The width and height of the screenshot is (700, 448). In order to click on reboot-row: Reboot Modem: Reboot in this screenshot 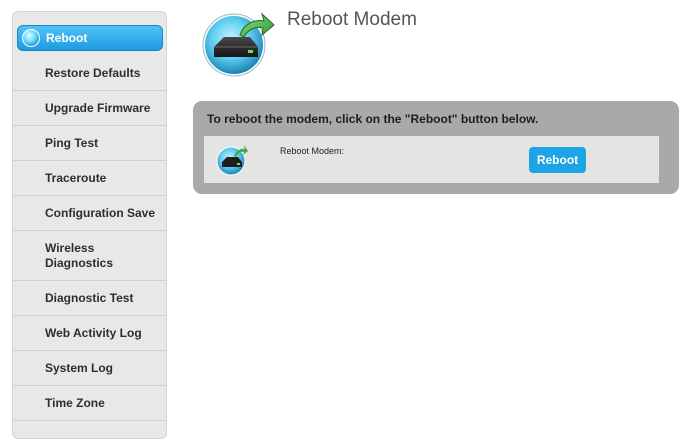, I will do `click(431, 159)`.